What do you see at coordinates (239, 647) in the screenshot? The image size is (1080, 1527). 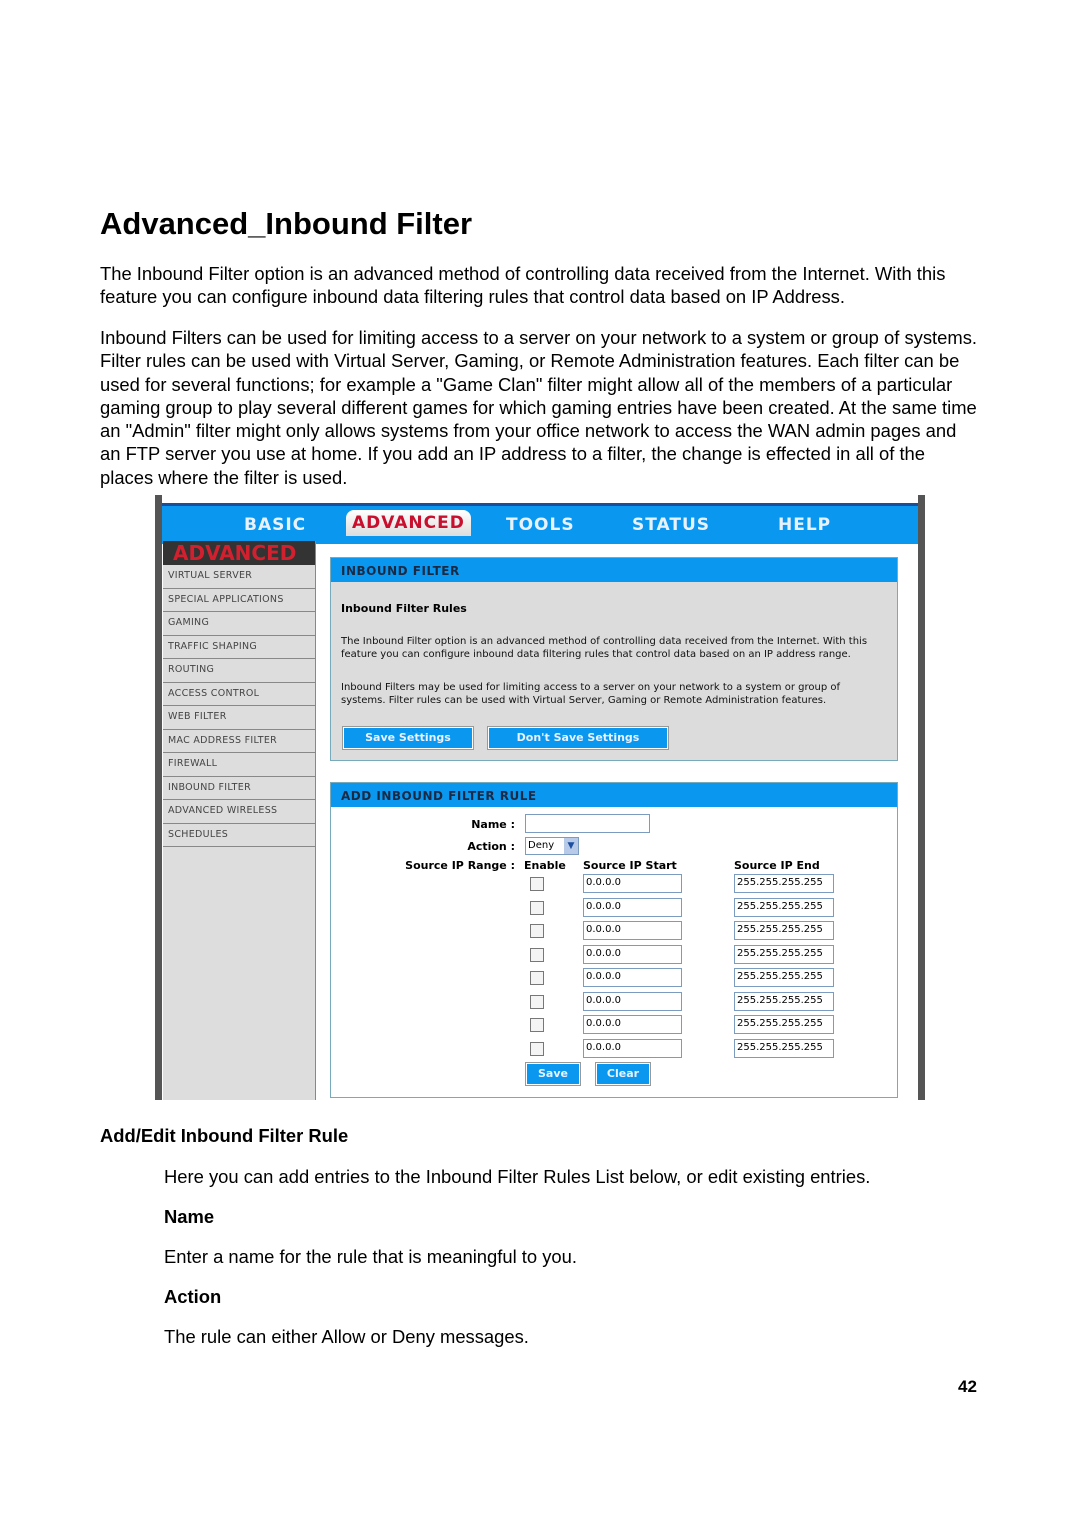 I see `sidebar-item-traffic-shaping: TRAFFIC SHAPING` at bounding box center [239, 647].